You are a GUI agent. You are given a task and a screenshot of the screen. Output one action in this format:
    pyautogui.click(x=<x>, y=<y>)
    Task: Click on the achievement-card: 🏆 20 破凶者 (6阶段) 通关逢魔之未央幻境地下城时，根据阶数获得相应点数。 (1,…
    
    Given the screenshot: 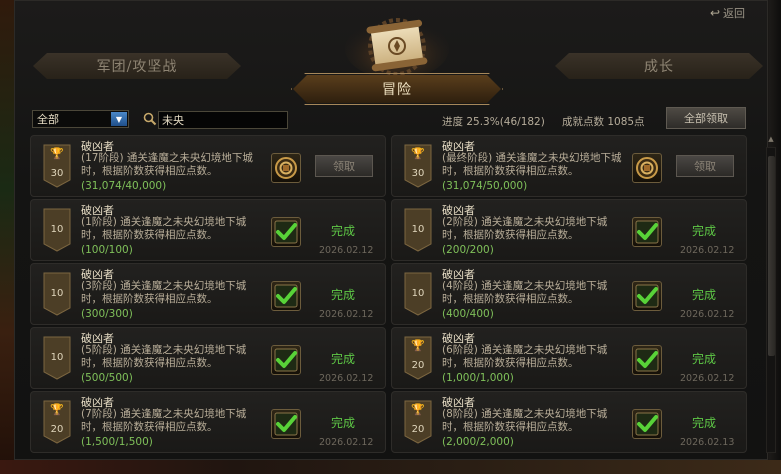 What is the action you would take?
    pyautogui.click(x=569, y=358)
    